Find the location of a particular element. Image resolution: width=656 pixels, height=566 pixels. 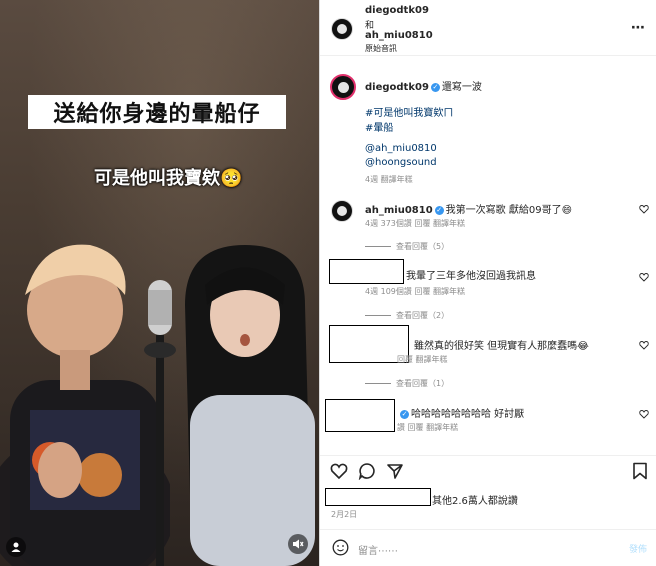

more-options-icon: ⋯ is located at coordinates (638, 28).